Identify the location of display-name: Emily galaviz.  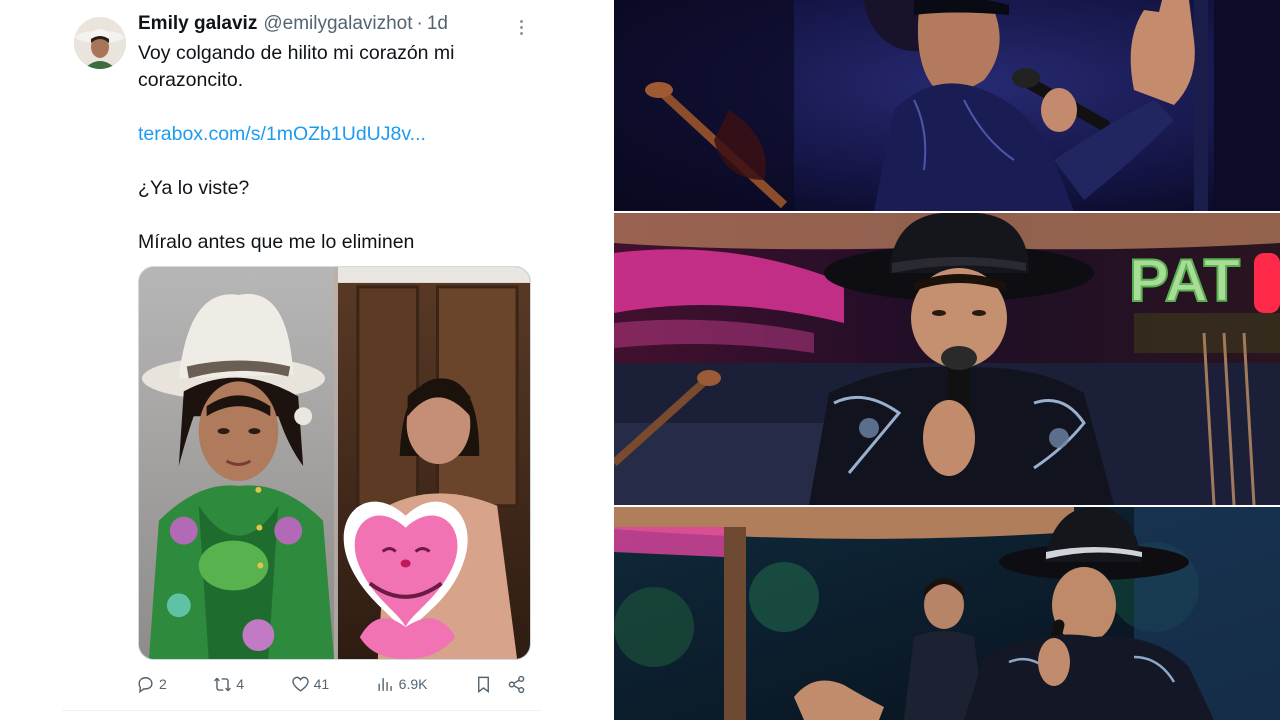
(197, 24).